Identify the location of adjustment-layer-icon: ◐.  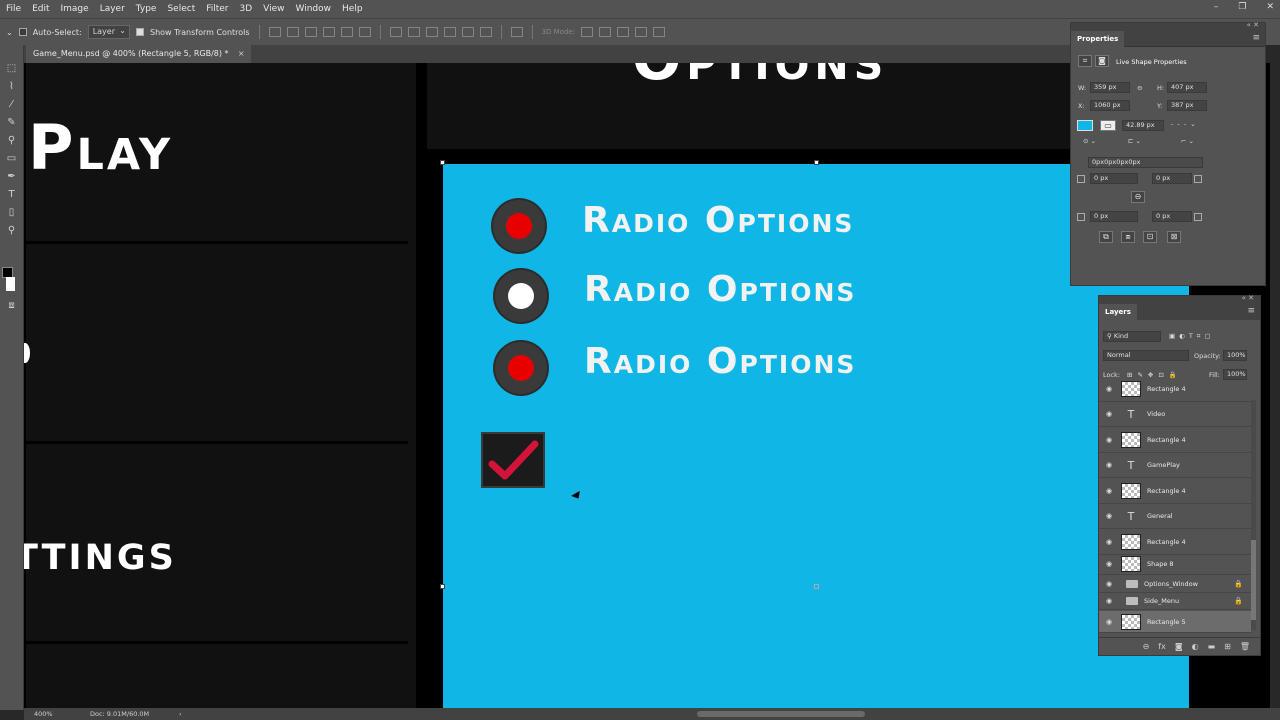
(1195, 646).